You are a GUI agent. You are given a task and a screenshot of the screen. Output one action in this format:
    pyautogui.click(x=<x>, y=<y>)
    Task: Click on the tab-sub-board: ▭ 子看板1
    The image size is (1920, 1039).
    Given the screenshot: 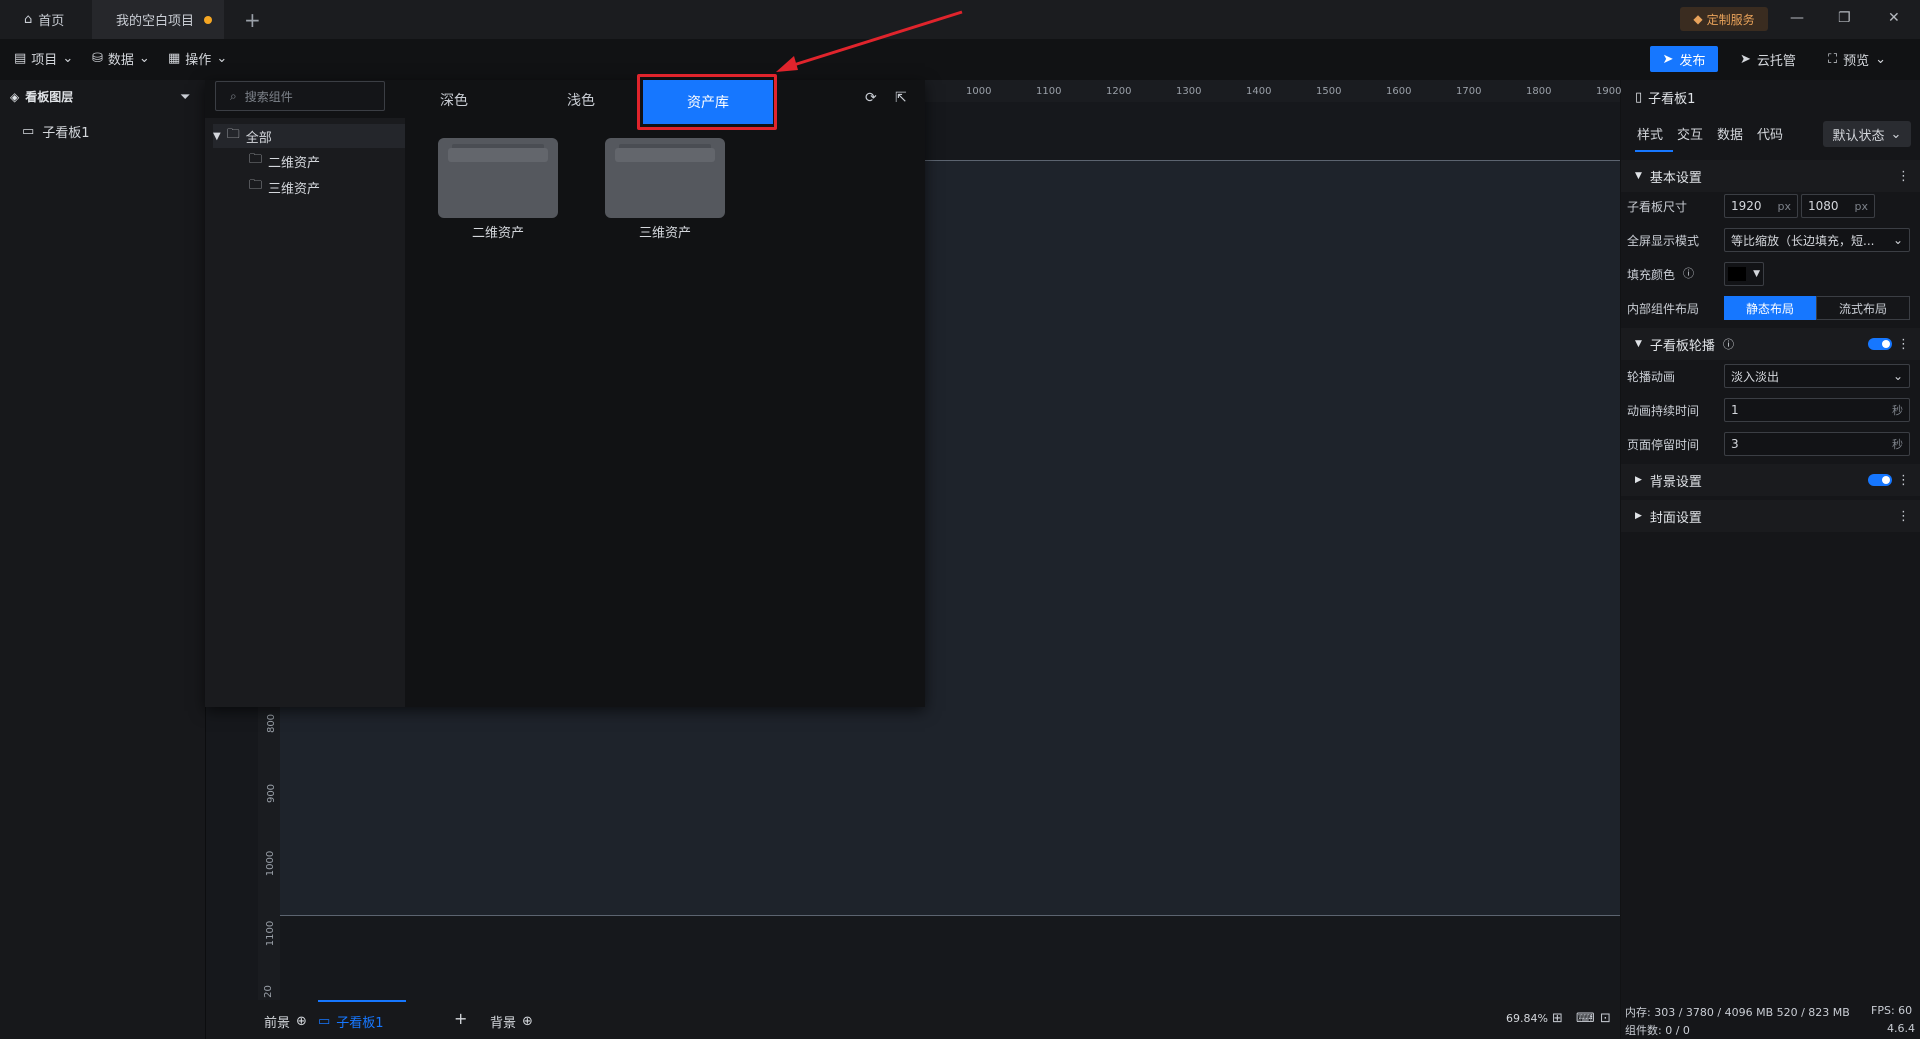 What is the action you would take?
    pyautogui.click(x=351, y=1021)
    